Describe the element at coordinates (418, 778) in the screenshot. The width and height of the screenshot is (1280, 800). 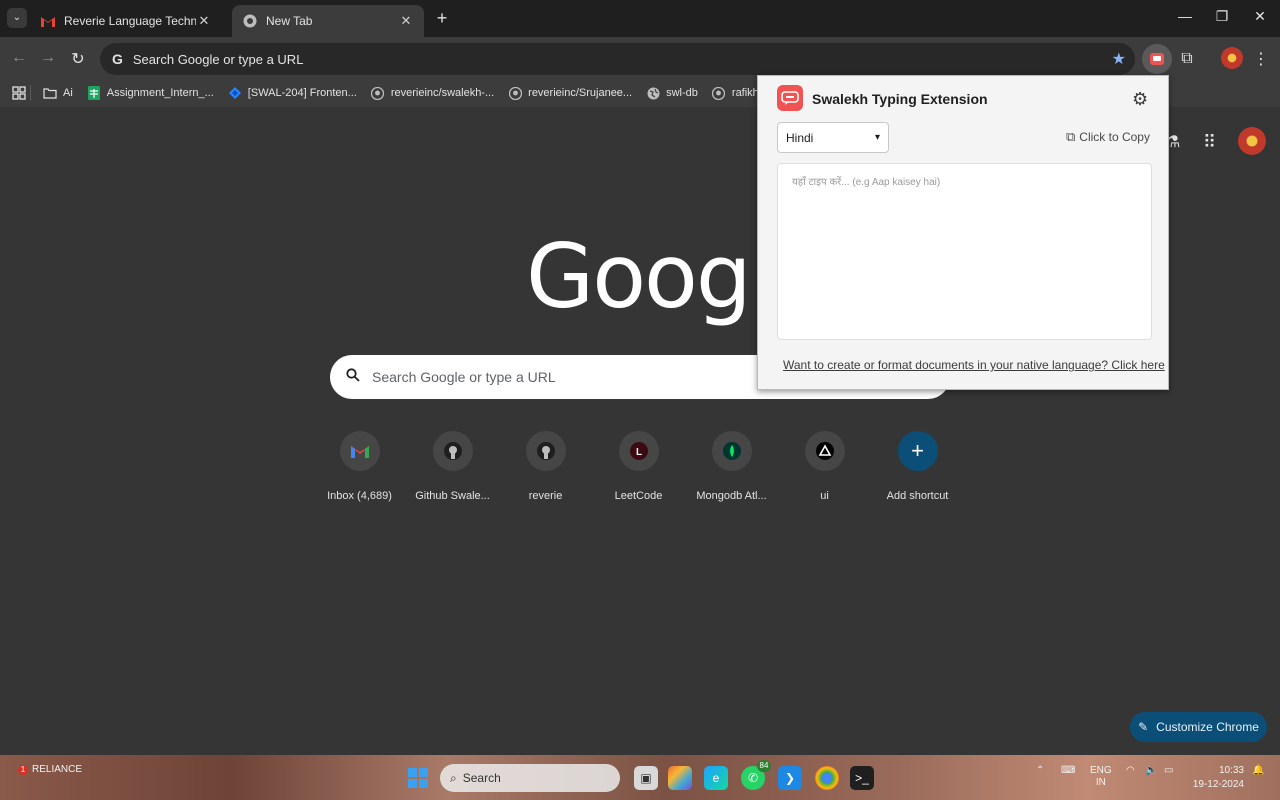
I see `start-windows-icon` at that location.